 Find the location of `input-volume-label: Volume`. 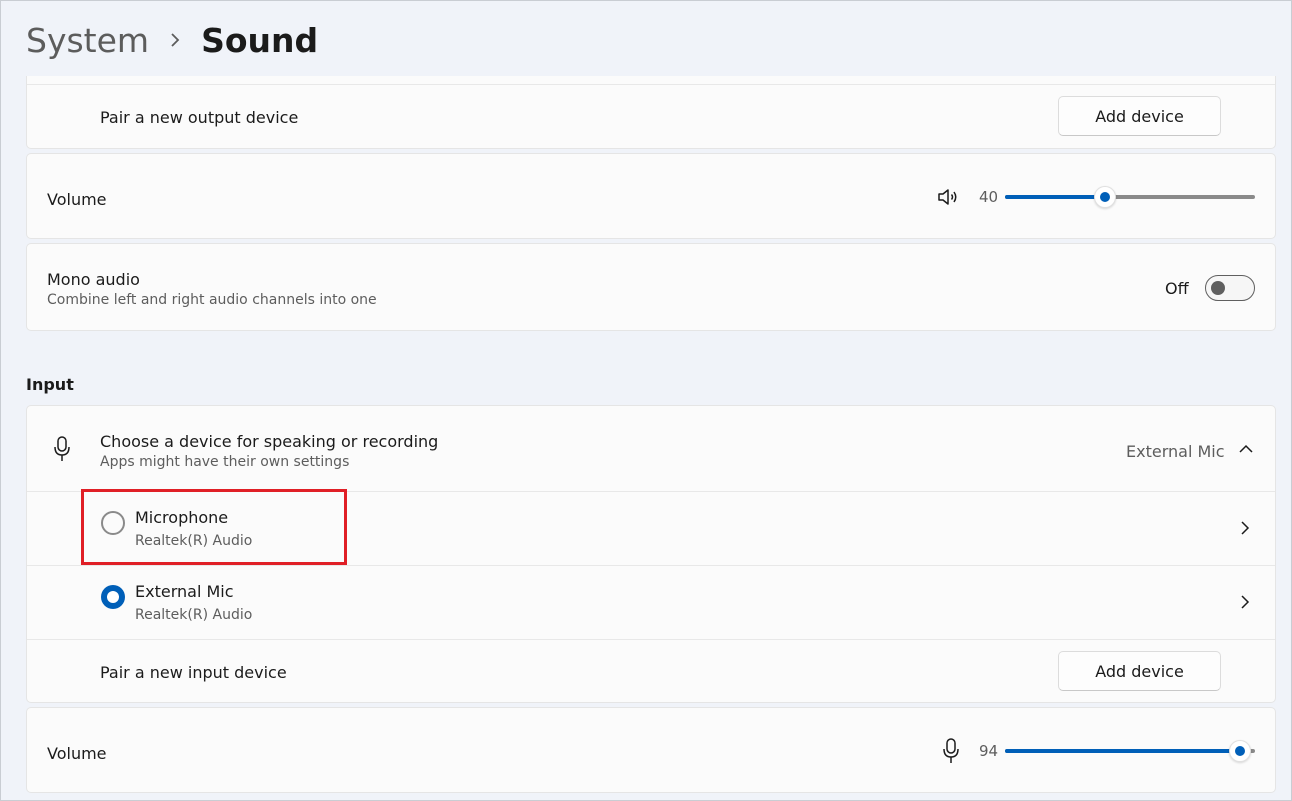

input-volume-label: Volume is located at coordinates (77, 753).